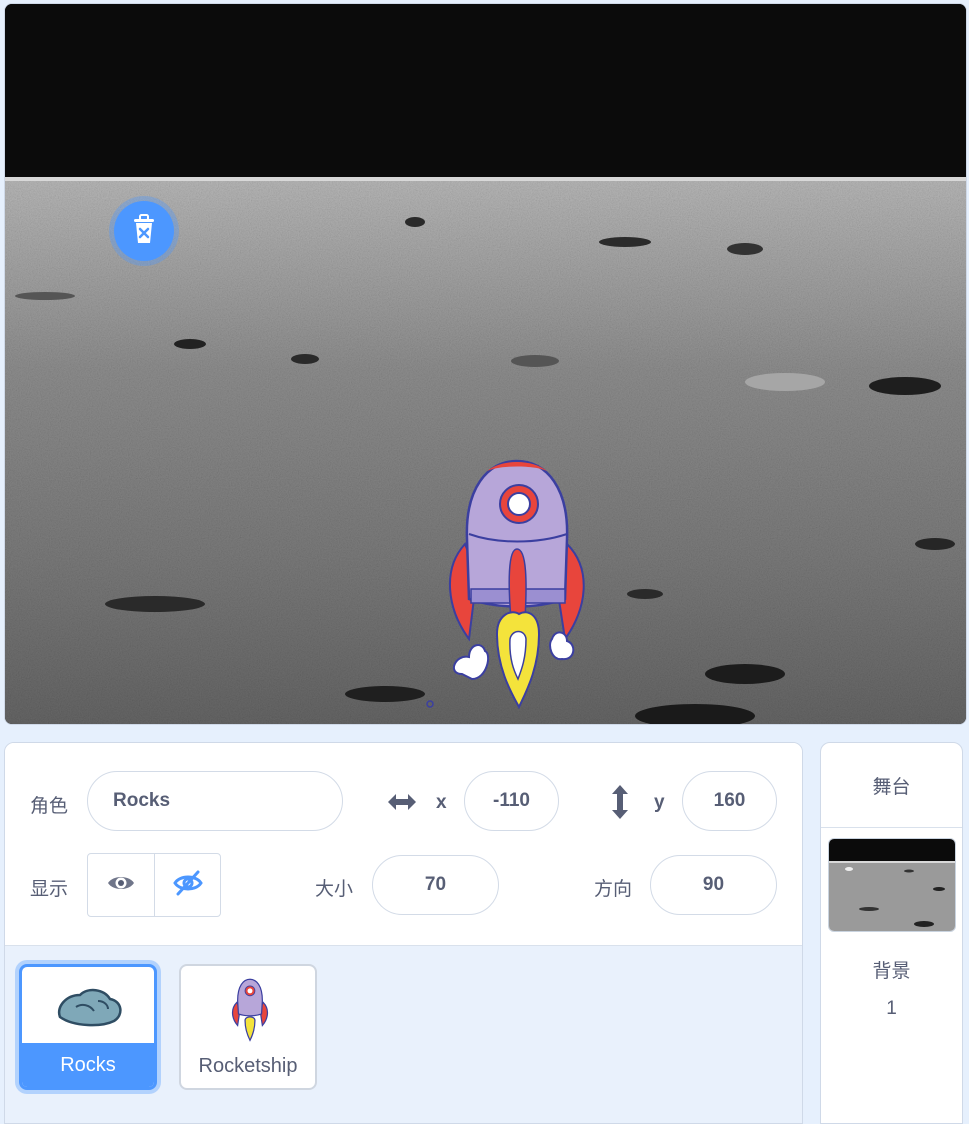 The width and height of the screenshot is (969, 1124). I want to click on sprite-tile-rocketship: Rocketship, so click(248, 1027).